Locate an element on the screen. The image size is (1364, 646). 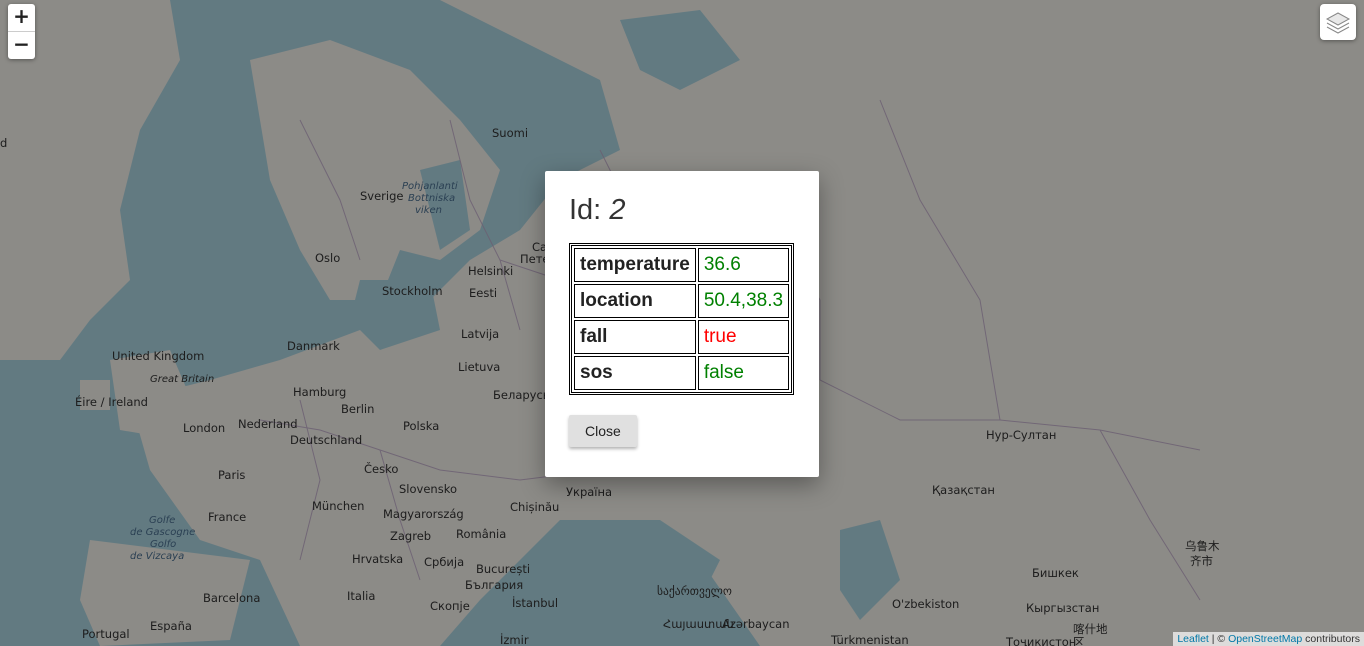
zoom-in-button: + is located at coordinates (21, 17).